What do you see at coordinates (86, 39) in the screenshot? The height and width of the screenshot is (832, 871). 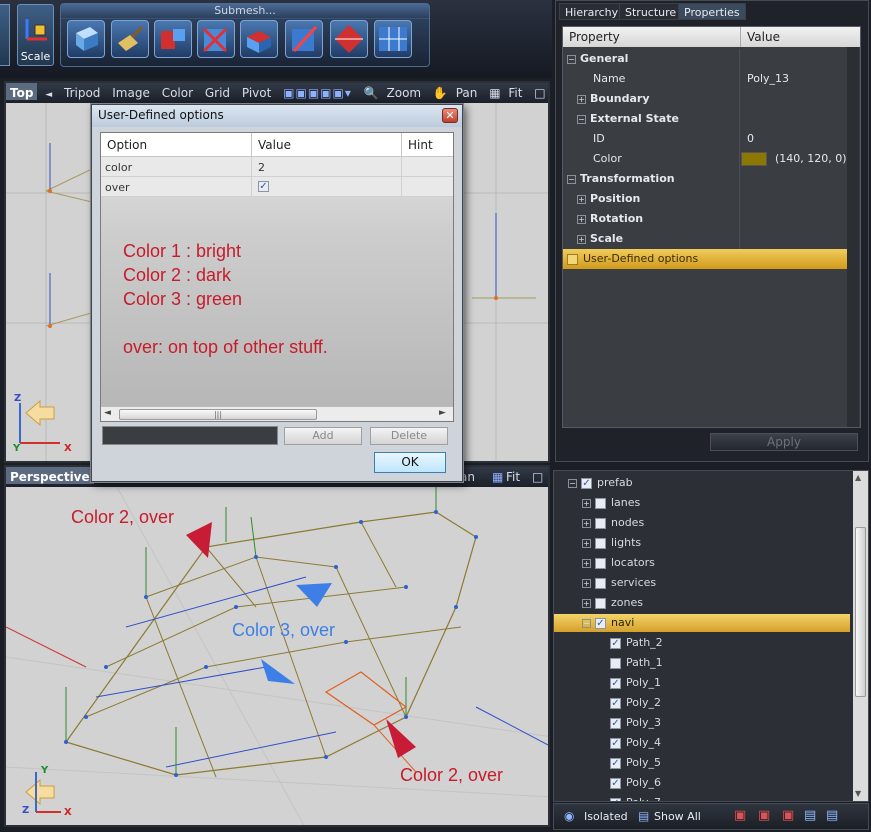 I see `submesh-tool-cube` at bounding box center [86, 39].